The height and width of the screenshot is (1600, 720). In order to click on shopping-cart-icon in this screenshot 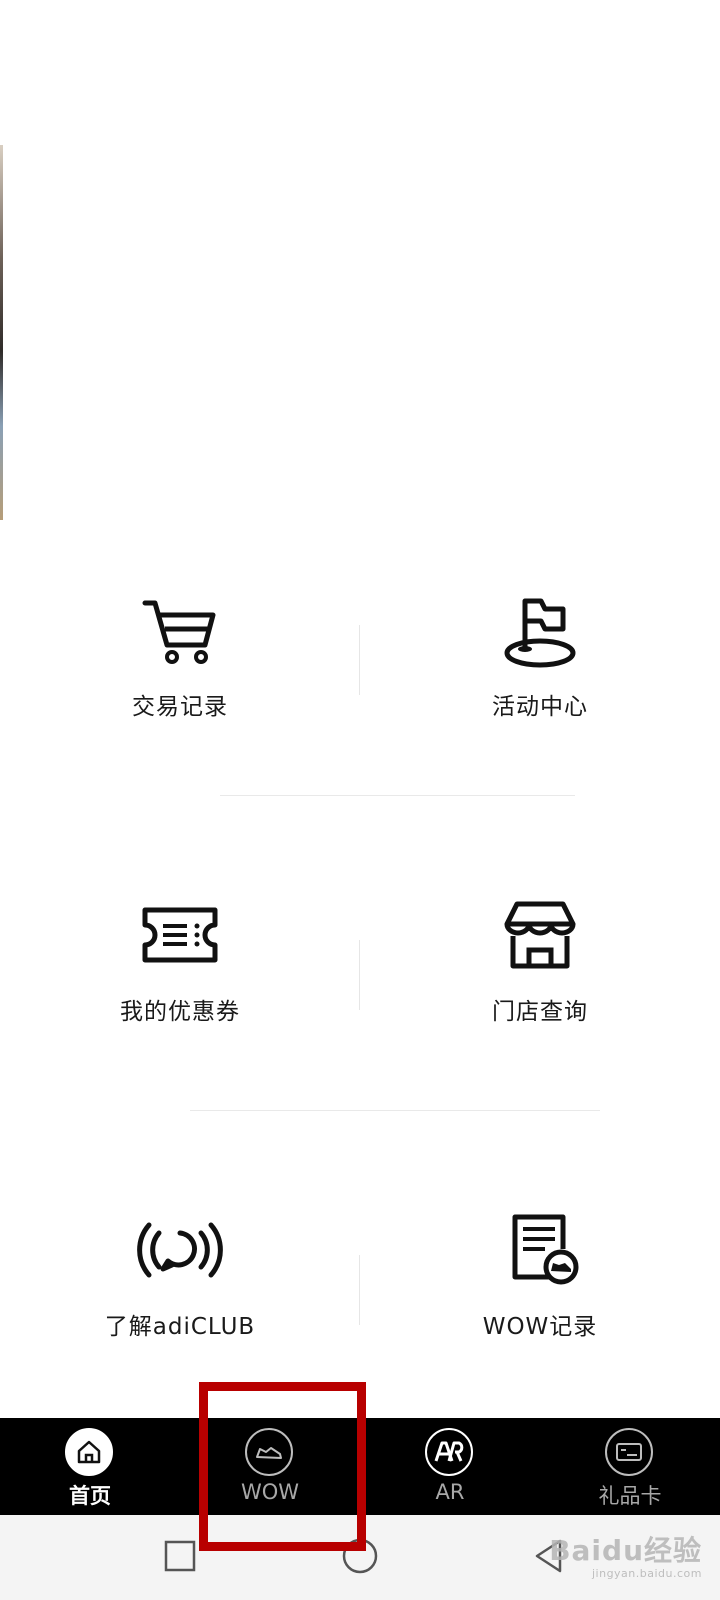, I will do `click(180, 630)`.